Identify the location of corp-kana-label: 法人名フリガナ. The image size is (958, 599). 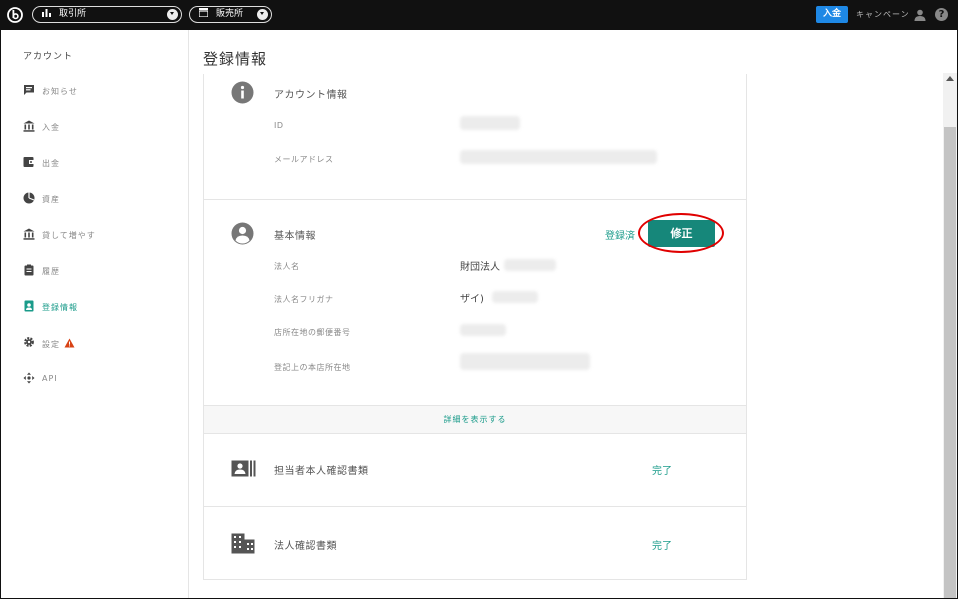
(304, 299).